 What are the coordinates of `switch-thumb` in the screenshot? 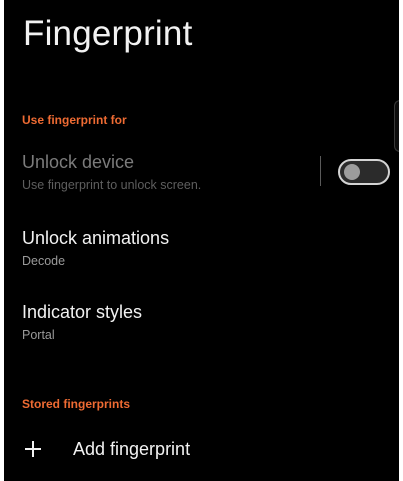 It's located at (352, 172).